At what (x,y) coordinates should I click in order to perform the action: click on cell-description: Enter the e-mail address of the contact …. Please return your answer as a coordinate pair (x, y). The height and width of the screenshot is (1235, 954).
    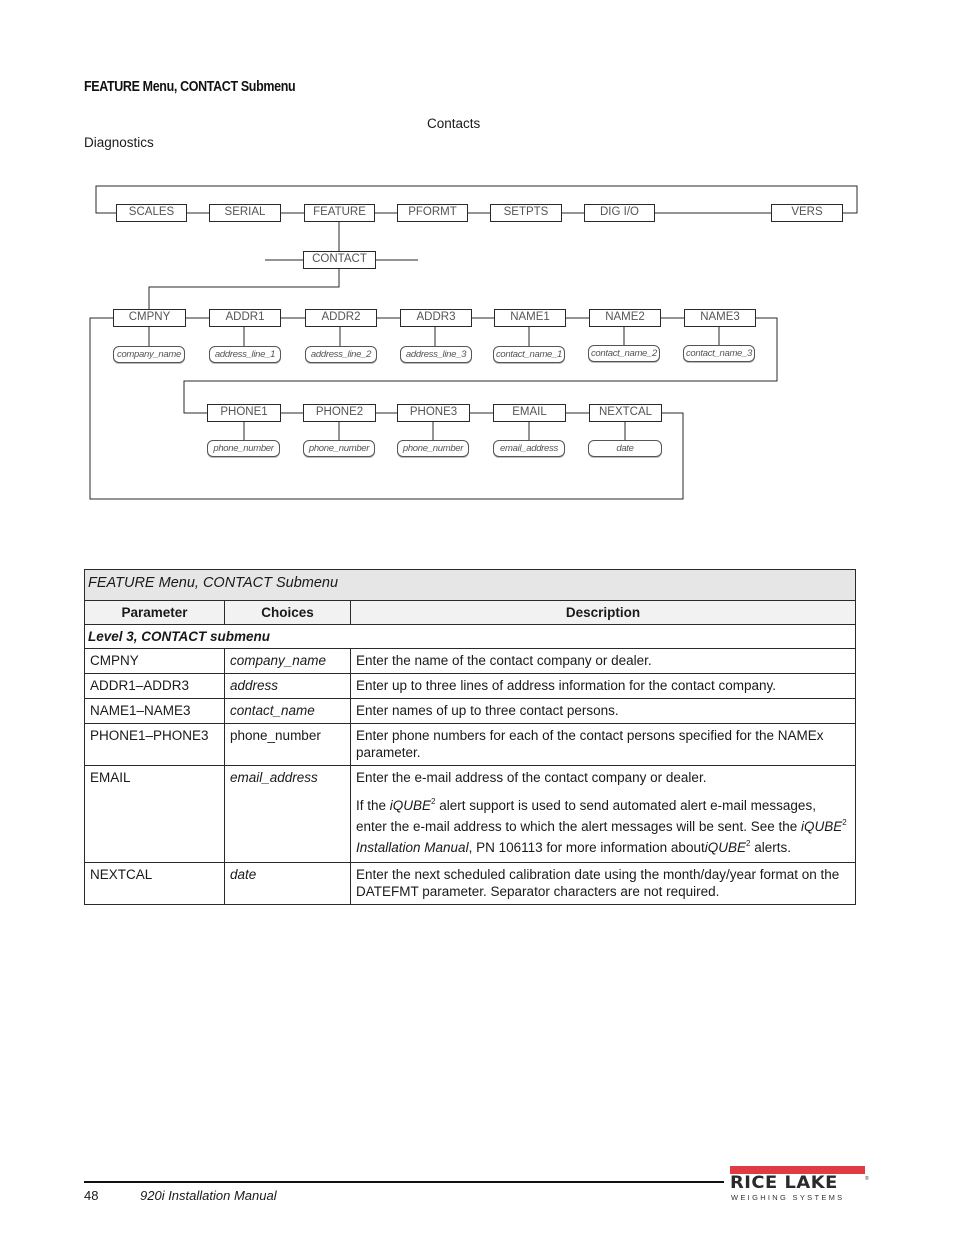
    Looking at the image, I should click on (603, 814).